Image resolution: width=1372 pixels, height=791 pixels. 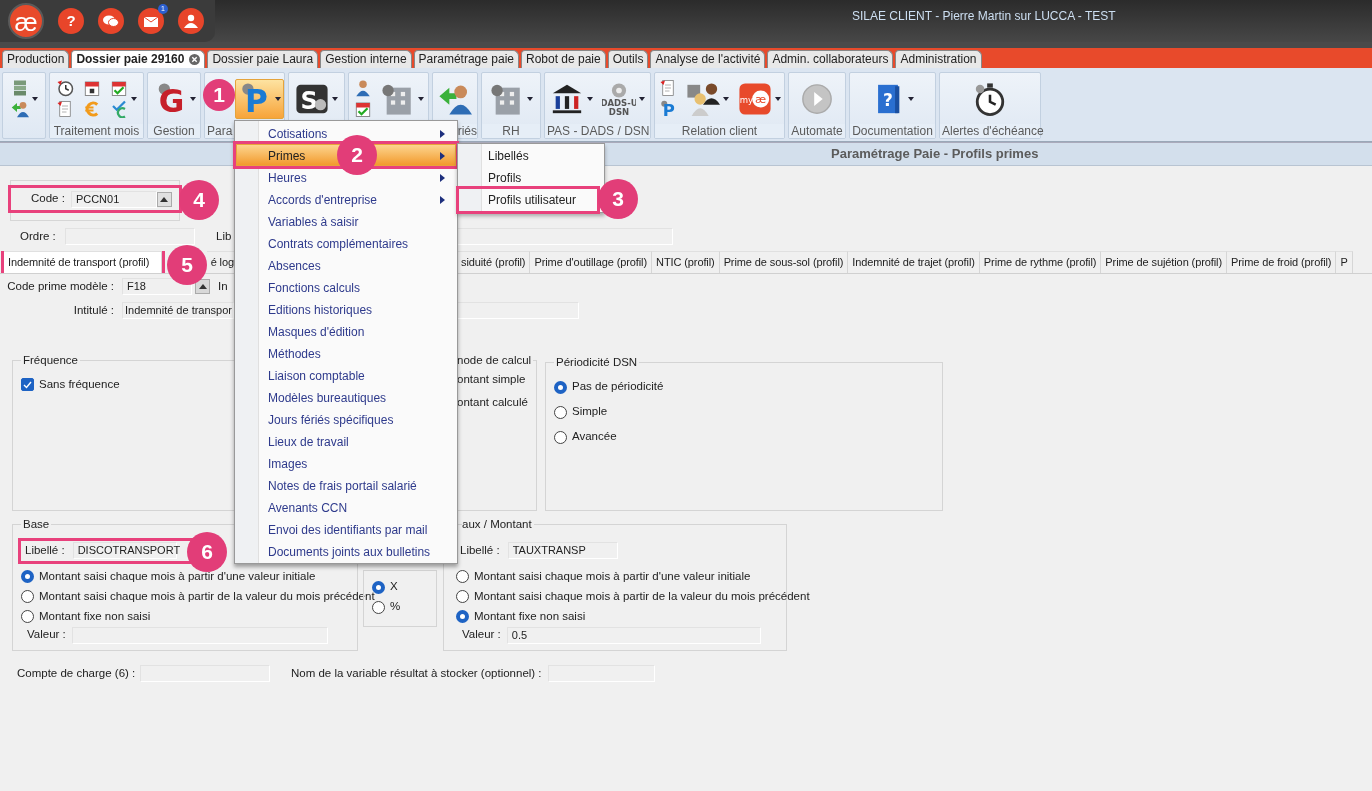 I want to click on menu-item: Liaison comptable, so click(x=346, y=375).